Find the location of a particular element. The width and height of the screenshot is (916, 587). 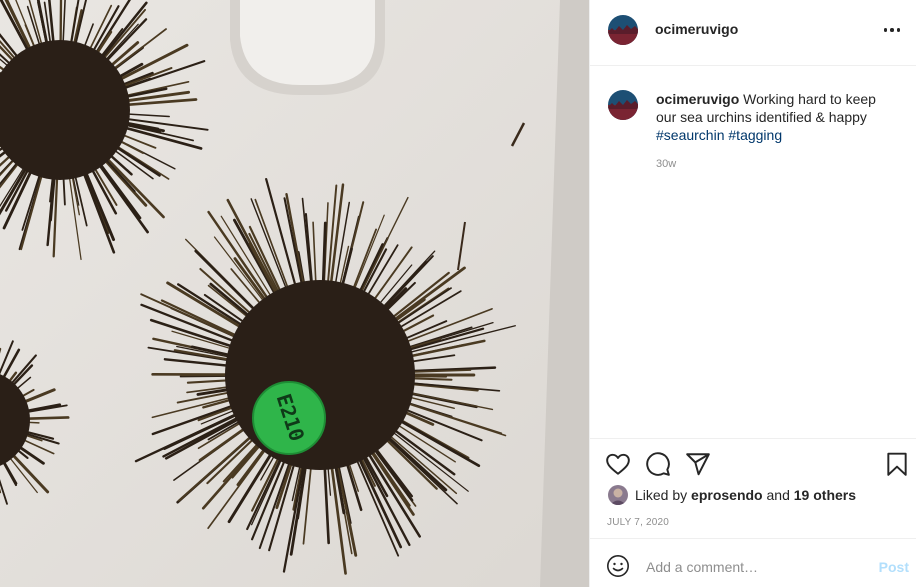

likes-conjunction: and is located at coordinates (778, 495).